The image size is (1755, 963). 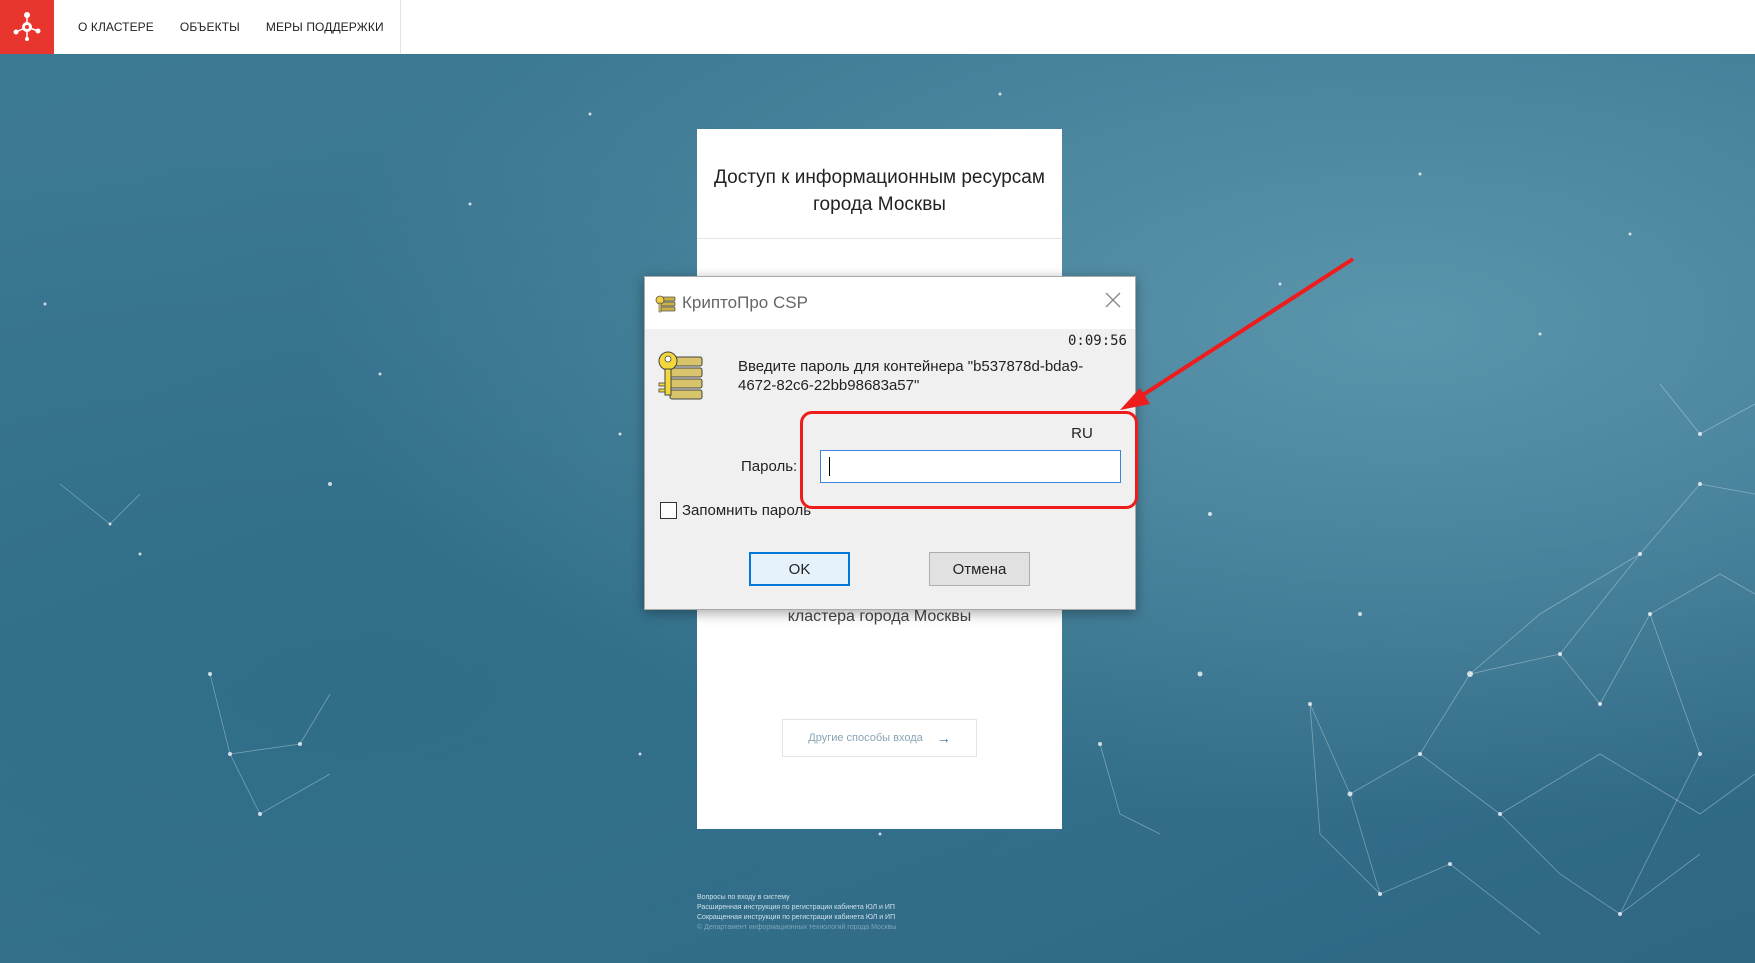 I want to click on login-card-title-line1: Доступ к информационным ресурсам, so click(x=879, y=177).